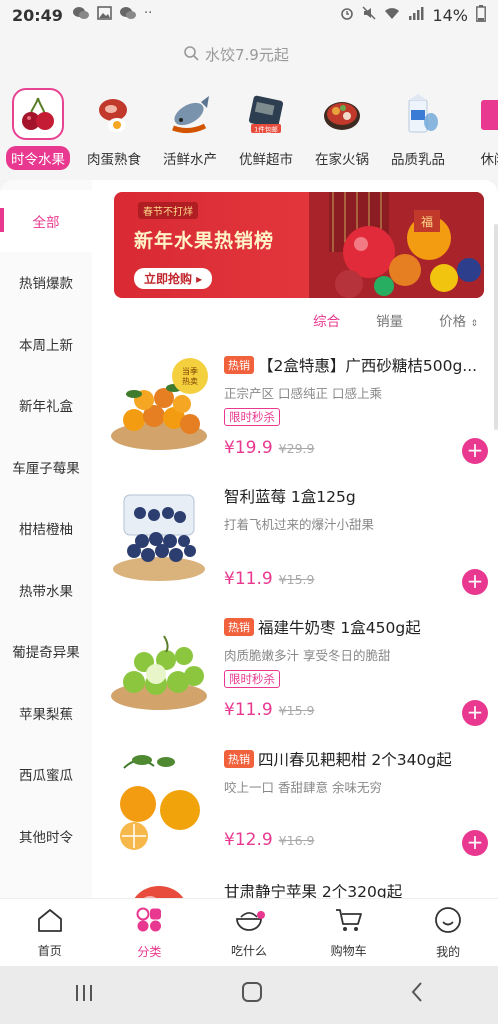 The width and height of the screenshot is (498, 1024). Describe the element at coordinates (159, 537) in the screenshot. I see `product-image-blueberries` at that location.